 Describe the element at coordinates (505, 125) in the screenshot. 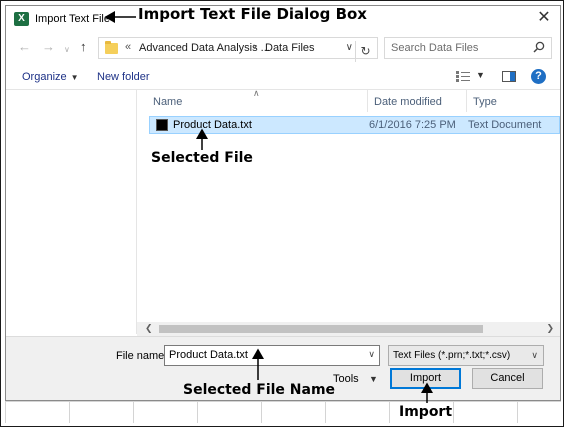

I see `file-type-cell: Text Document` at that location.